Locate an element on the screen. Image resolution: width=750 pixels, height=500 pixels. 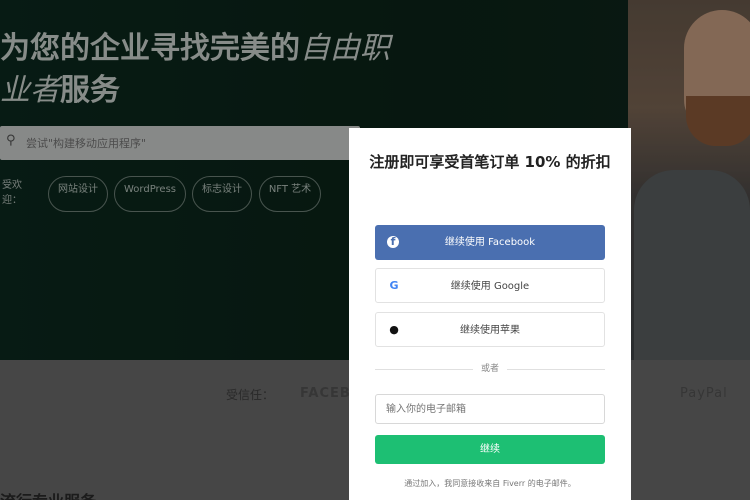
google-icon: G is located at coordinates (394, 285).